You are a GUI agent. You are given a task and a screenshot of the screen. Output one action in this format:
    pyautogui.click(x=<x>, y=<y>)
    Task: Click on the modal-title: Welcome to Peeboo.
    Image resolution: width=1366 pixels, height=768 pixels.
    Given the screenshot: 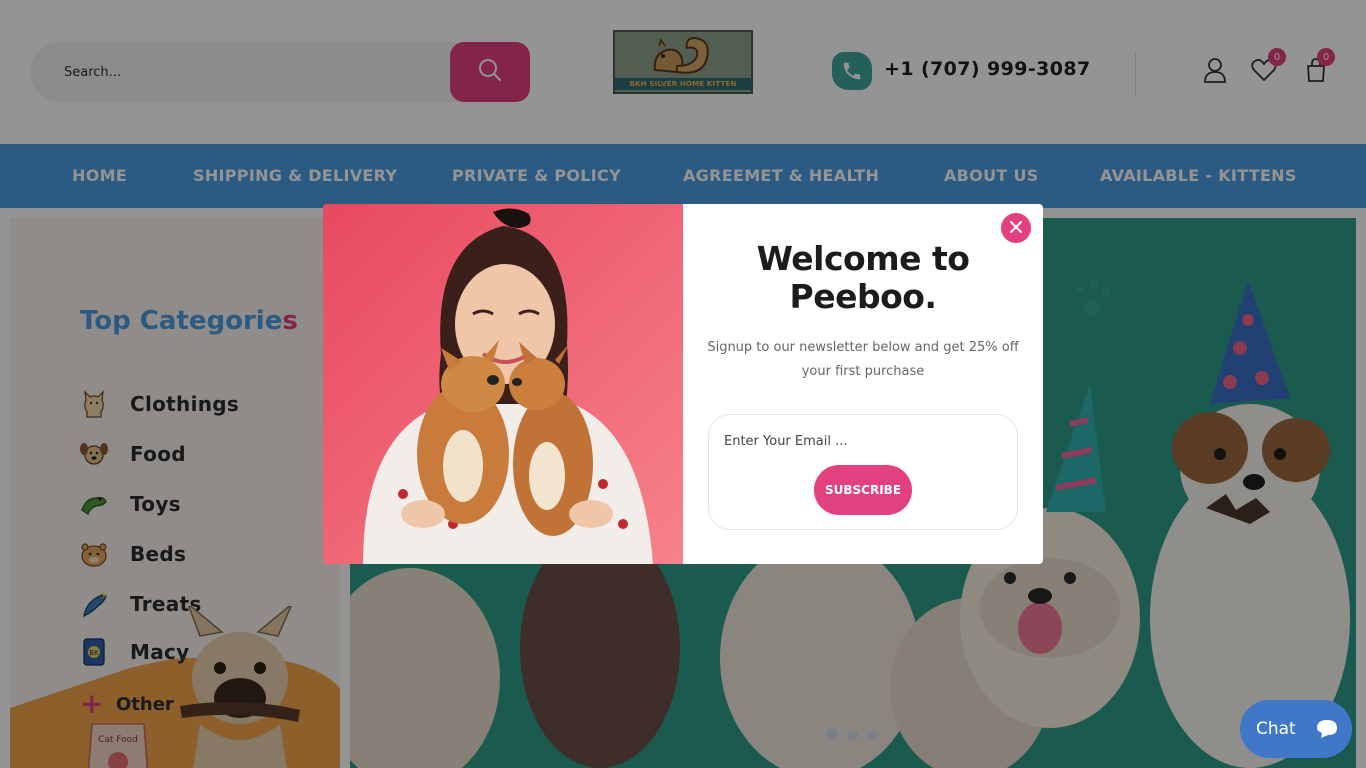 What is the action you would take?
    pyautogui.click(x=863, y=277)
    